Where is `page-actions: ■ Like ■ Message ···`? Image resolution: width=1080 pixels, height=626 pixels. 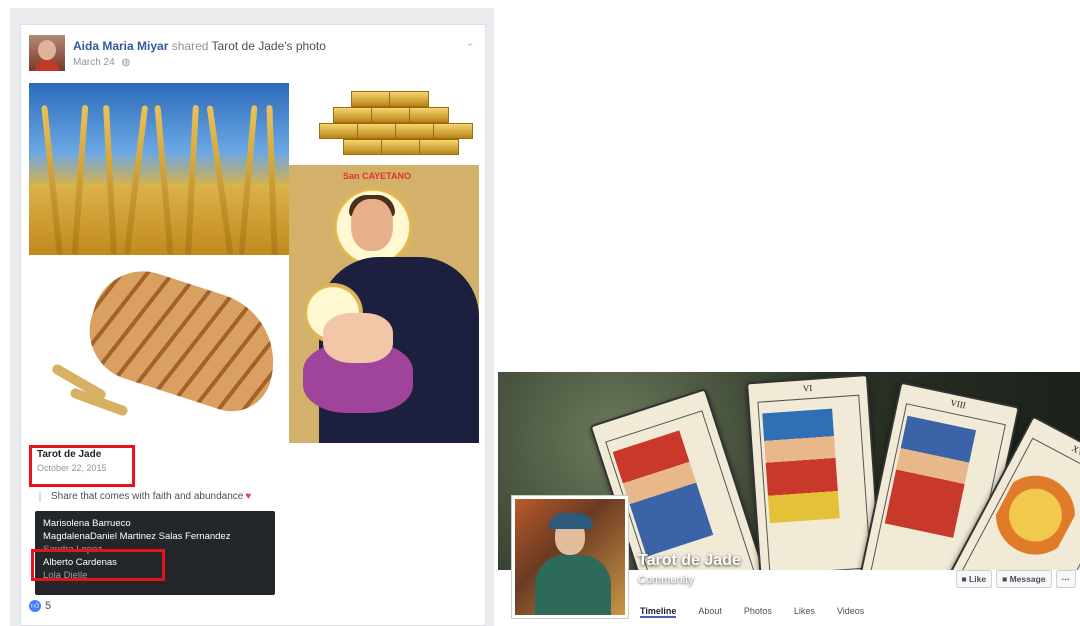
page-actions: ■ Like ■ Message ··· is located at coordinates (1015, 579).